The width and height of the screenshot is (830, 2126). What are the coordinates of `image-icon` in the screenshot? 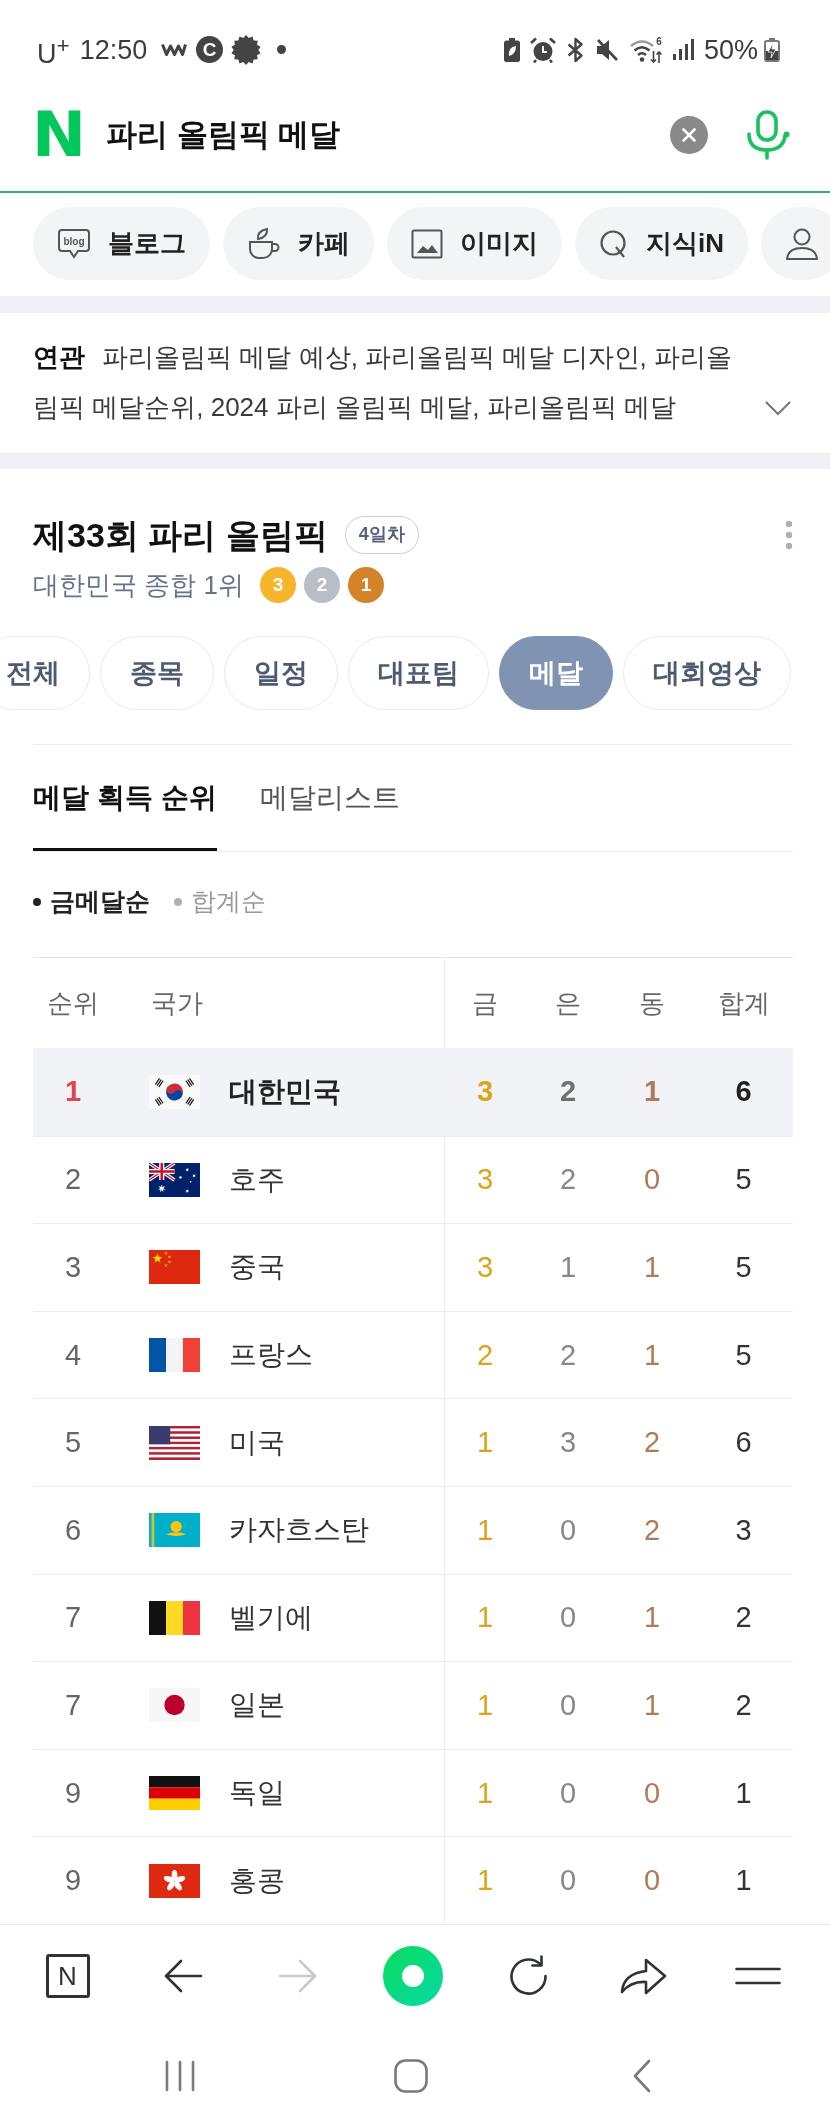 It's located at (427, 243).